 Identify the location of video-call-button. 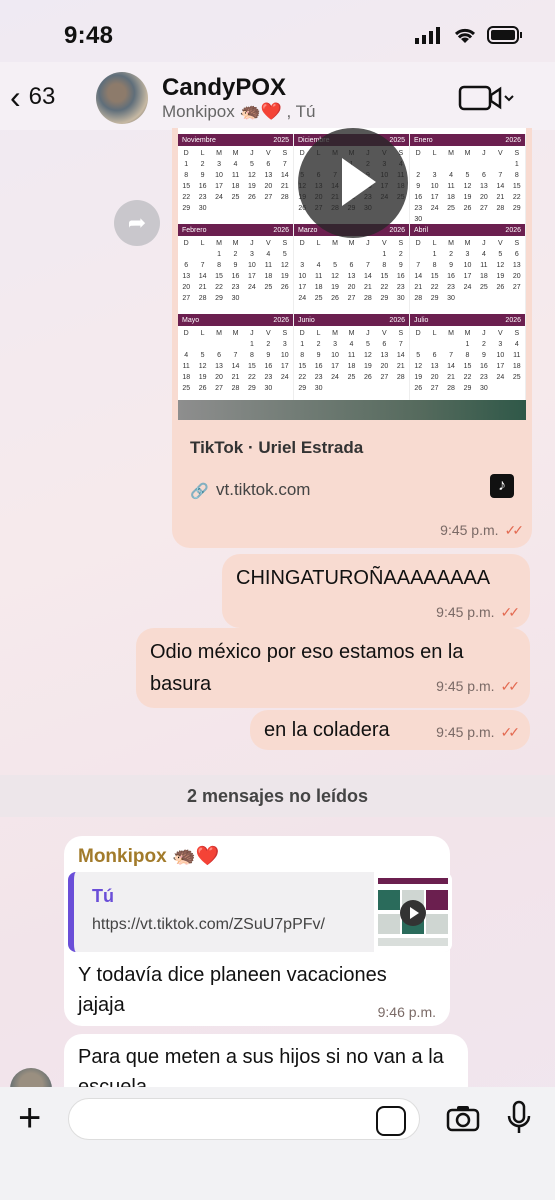
(488, 101).